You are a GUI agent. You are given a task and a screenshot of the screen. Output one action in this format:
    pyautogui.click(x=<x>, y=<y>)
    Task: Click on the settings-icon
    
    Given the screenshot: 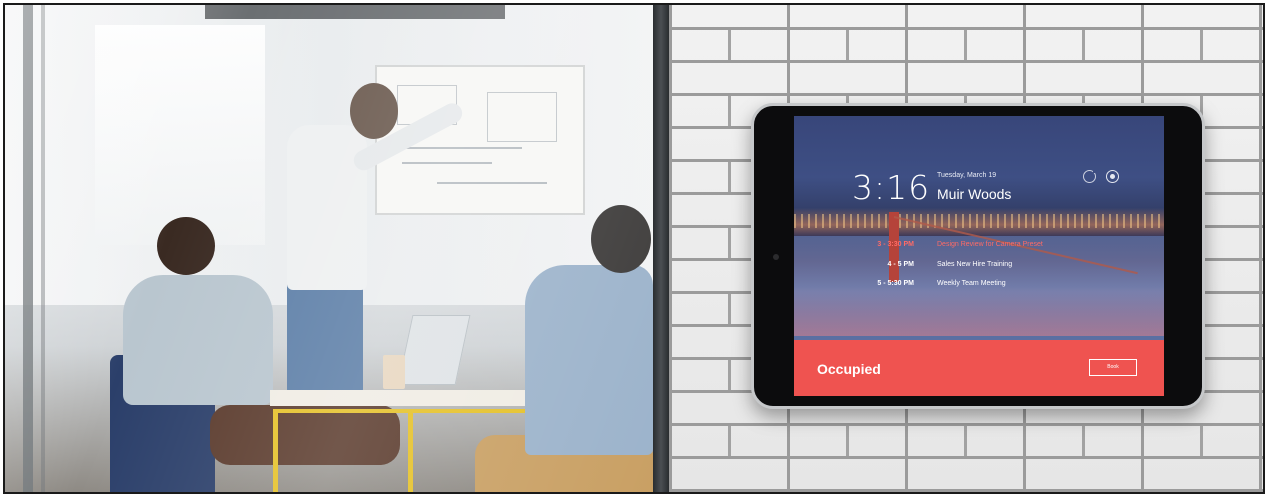 What is the action you would take?
    pyautogui.click(x=1112, y=176)
    